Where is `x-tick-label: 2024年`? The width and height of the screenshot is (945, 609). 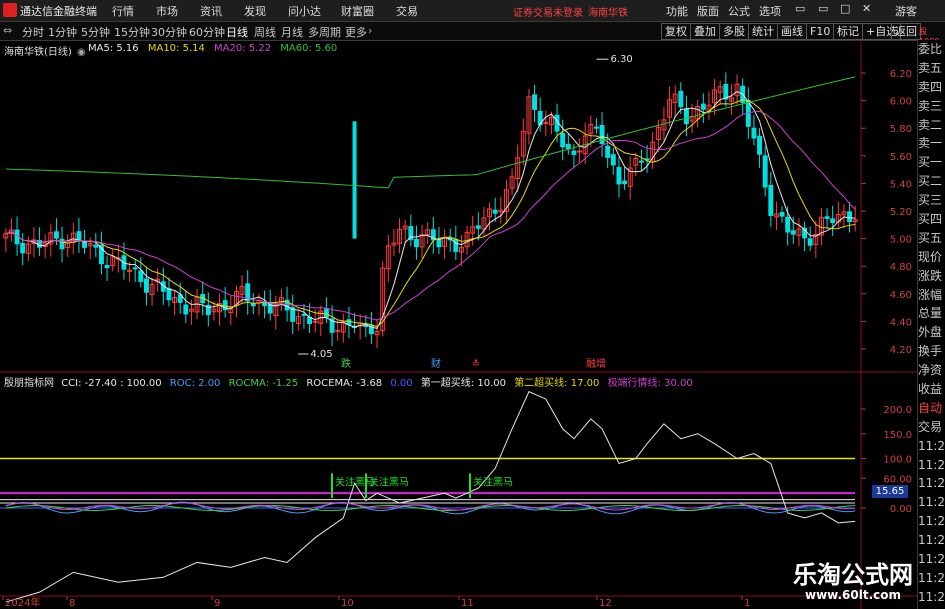 x-tick-label: 2024年 is located at coordinates (22, 602).